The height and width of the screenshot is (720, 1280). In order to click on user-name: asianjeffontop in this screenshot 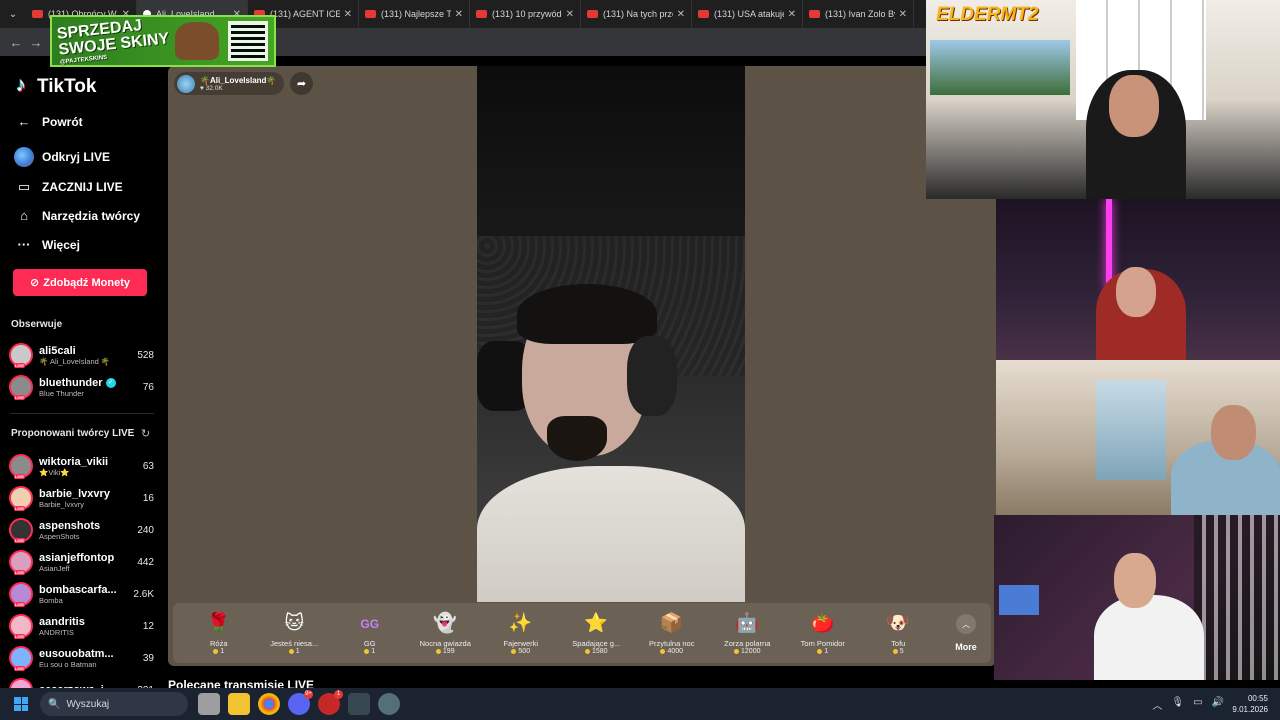, I will do `click(86, 558)`.